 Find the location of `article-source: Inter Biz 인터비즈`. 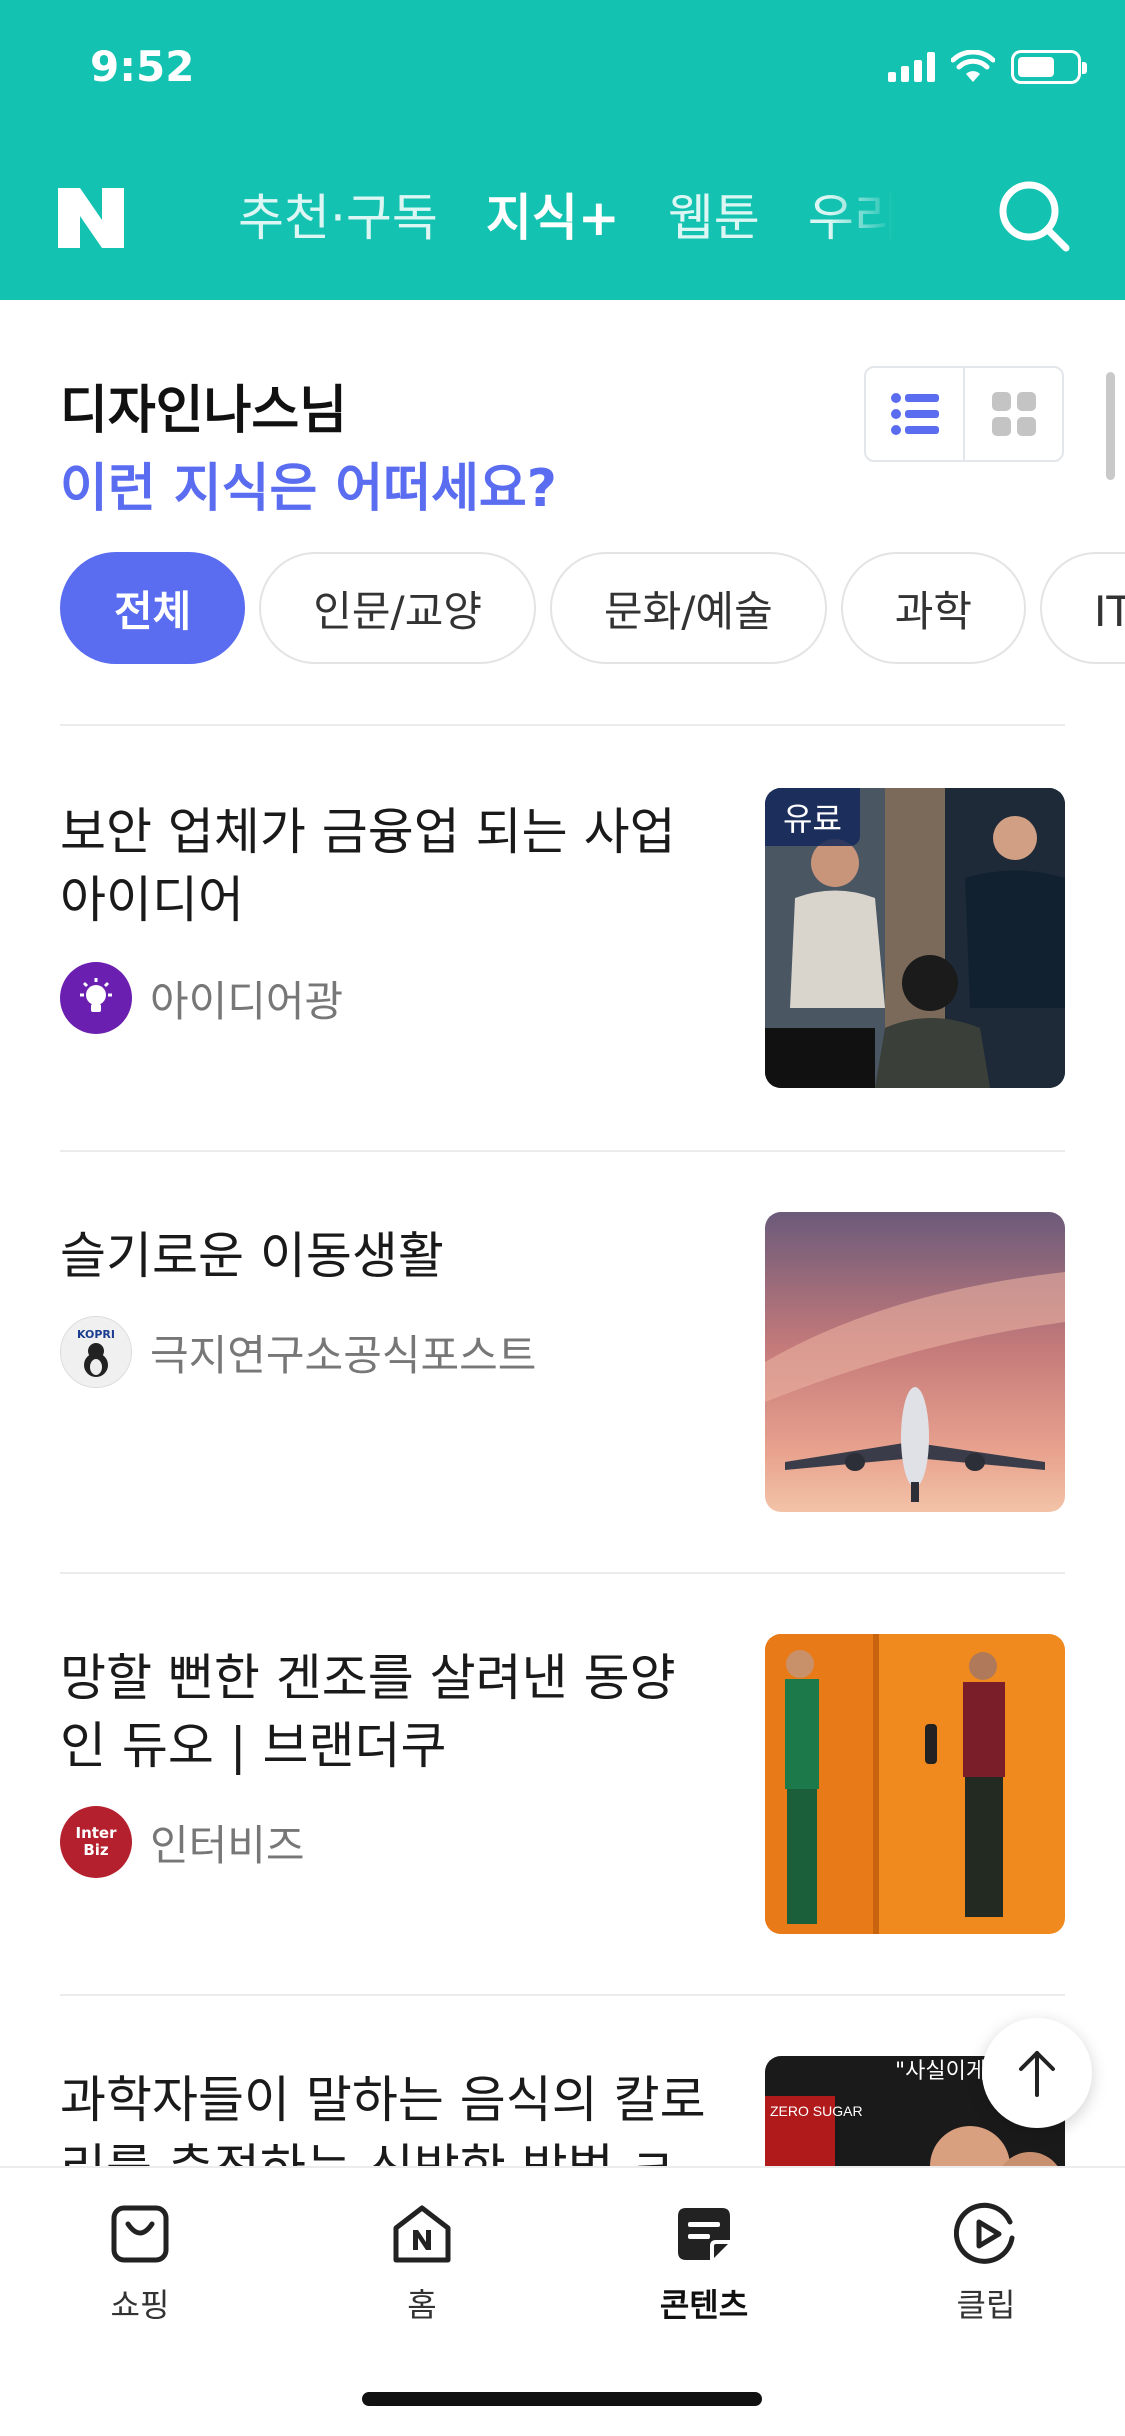

article-source: Inter Biz 인터비즈 is located at coordinates (182, 1842).